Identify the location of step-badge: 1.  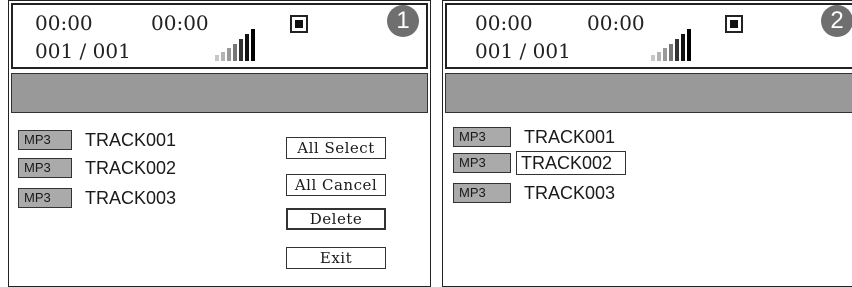
(403, 21).